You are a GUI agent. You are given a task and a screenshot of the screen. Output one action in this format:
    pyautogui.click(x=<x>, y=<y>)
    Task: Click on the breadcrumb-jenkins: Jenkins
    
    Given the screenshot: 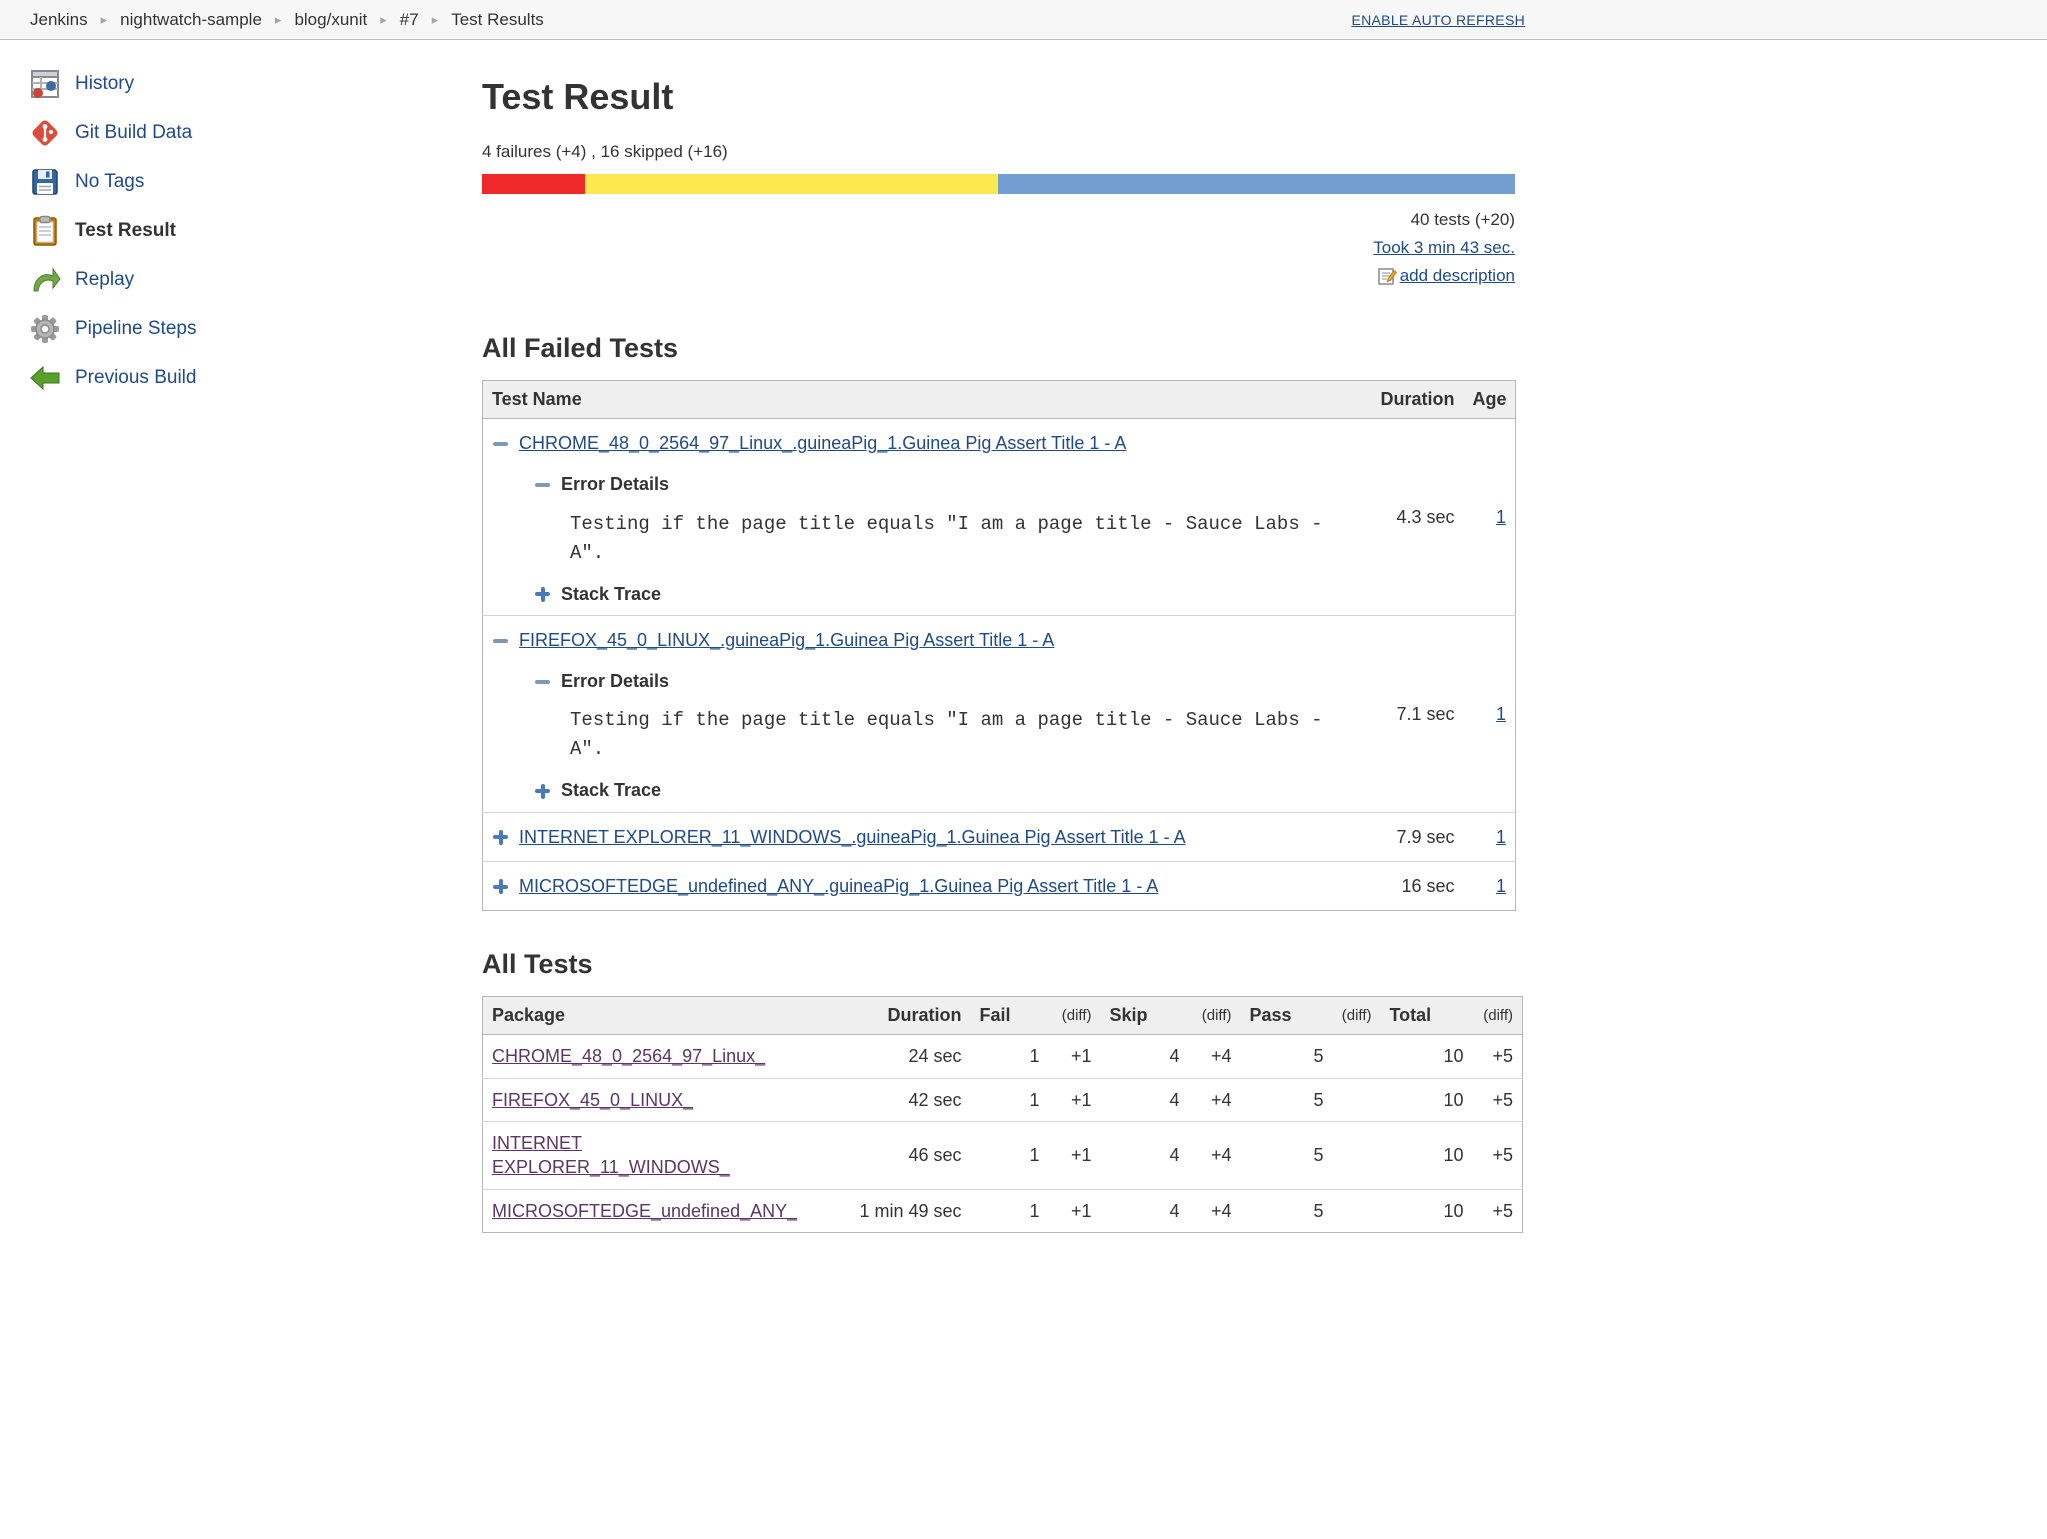 What is the action you would take?
    pyautogui.click(x=59, y=20)
    